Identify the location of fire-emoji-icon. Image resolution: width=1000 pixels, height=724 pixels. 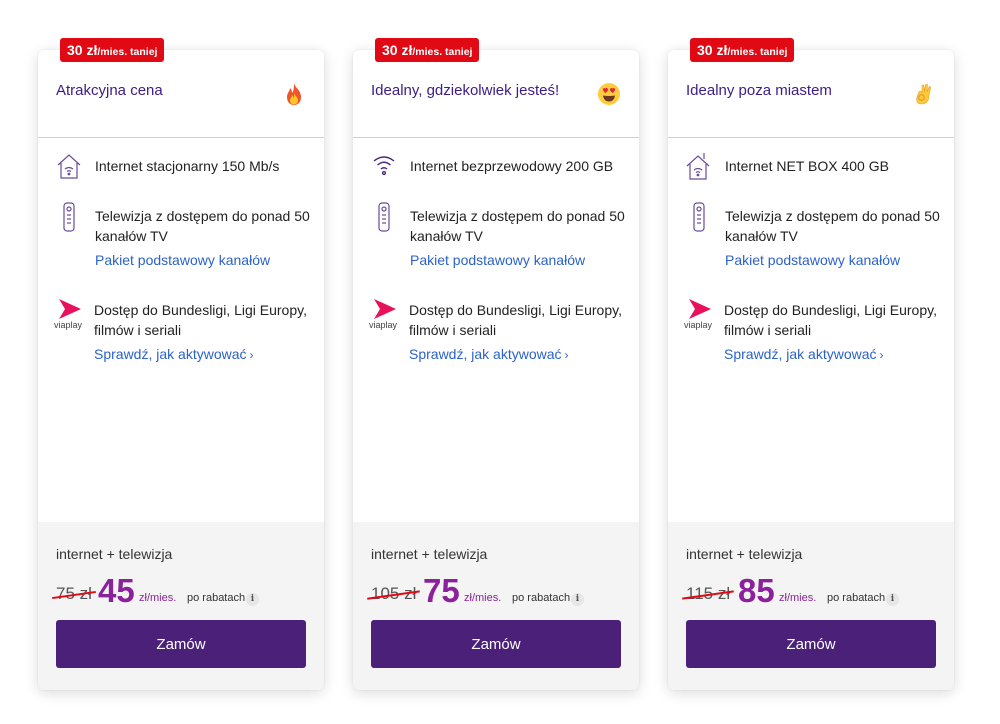
(294, 94).